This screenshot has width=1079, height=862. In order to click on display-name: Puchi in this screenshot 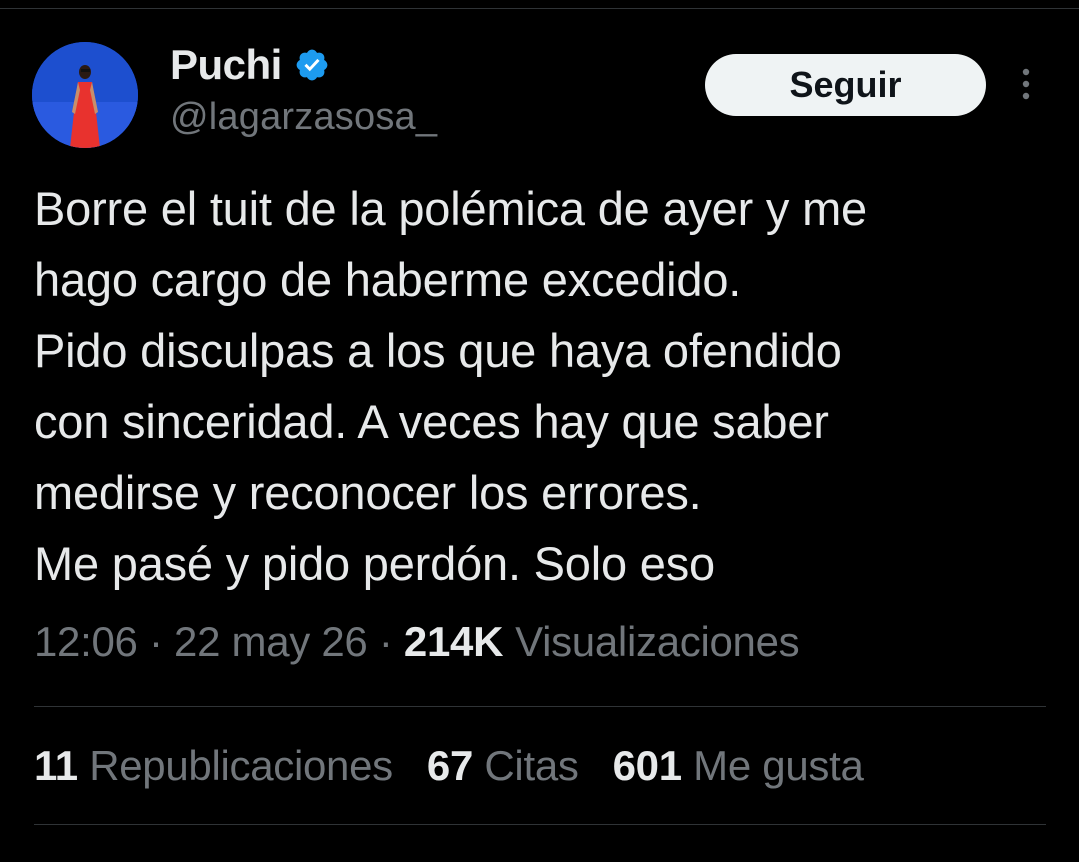, I will do `click(226, 65)`.